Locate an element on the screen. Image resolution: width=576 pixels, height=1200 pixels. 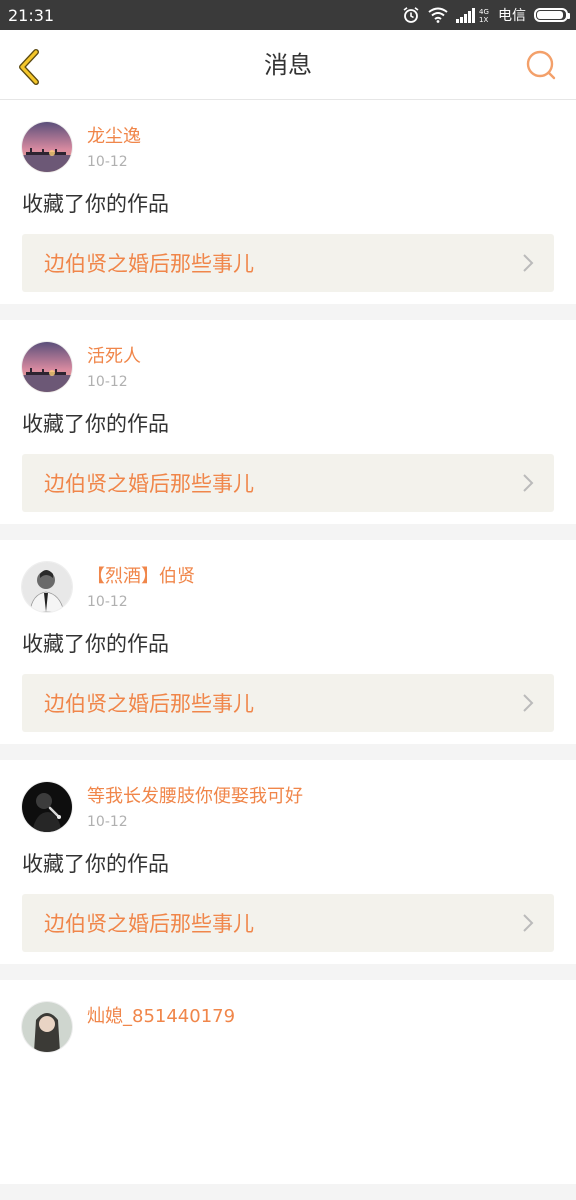
page-title: 消息 is located at coordinates (288, 65).